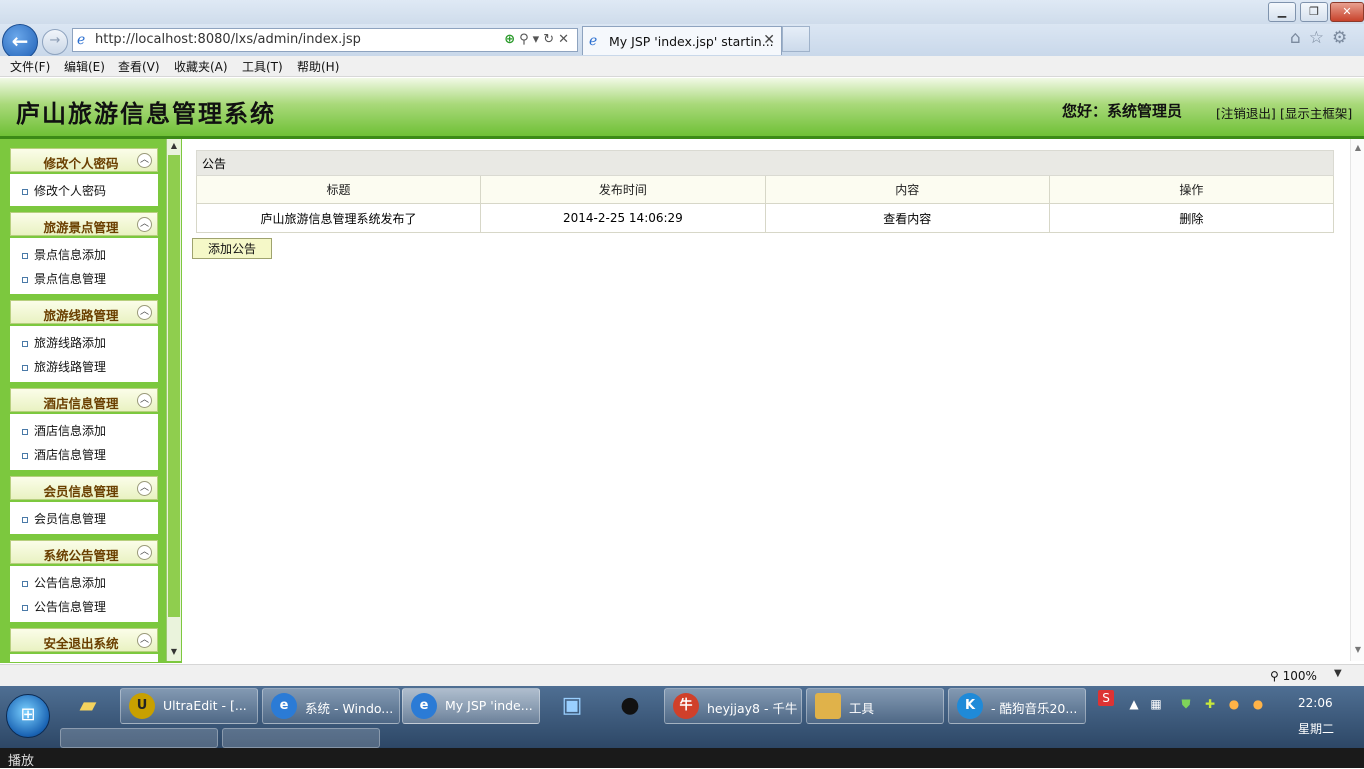  Describe the element at coordinates (21, 759) in the screenshot. I see `play-label: 播放` at that location.